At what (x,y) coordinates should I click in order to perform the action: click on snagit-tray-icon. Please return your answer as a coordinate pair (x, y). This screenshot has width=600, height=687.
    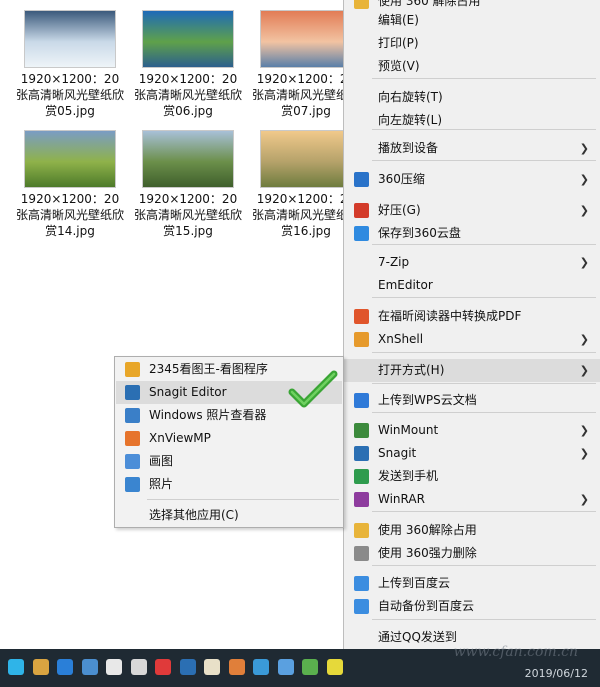
    Looking at the image, I should click on (187, 667).